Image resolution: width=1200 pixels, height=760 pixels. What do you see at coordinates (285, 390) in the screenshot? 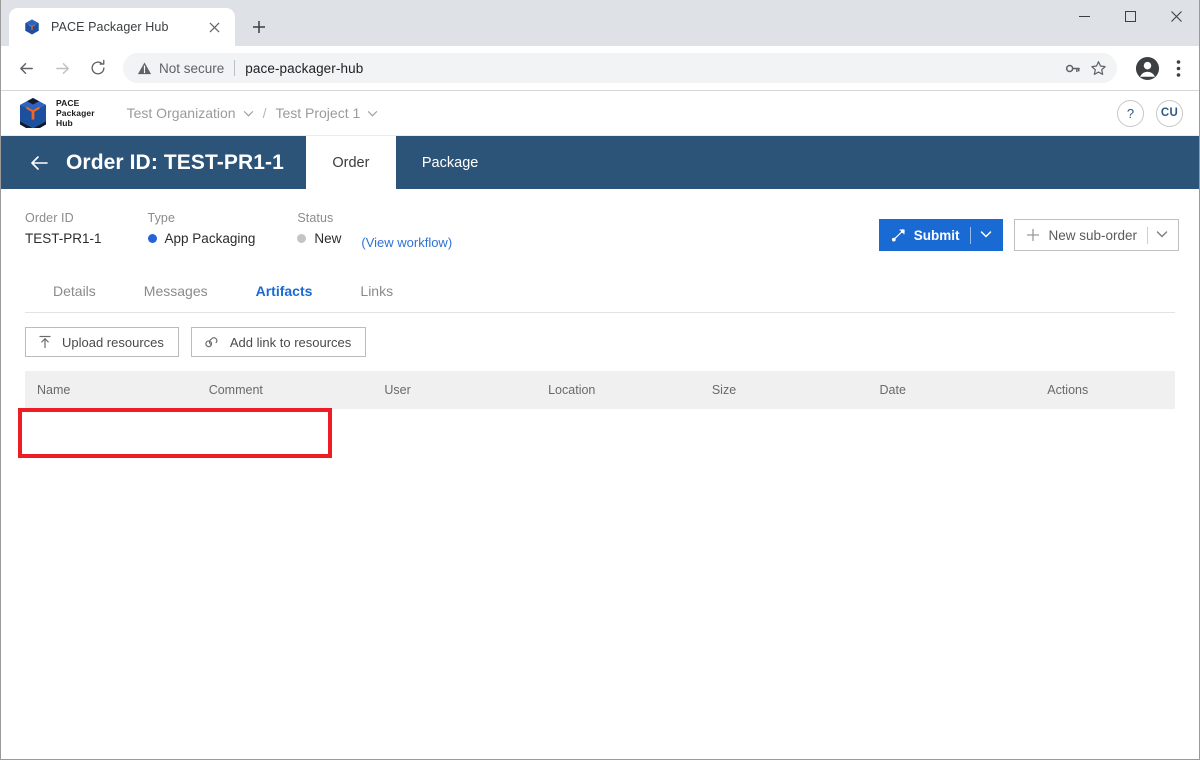
I see `column-header-comment: Comment` at bounding box center [285, 390].